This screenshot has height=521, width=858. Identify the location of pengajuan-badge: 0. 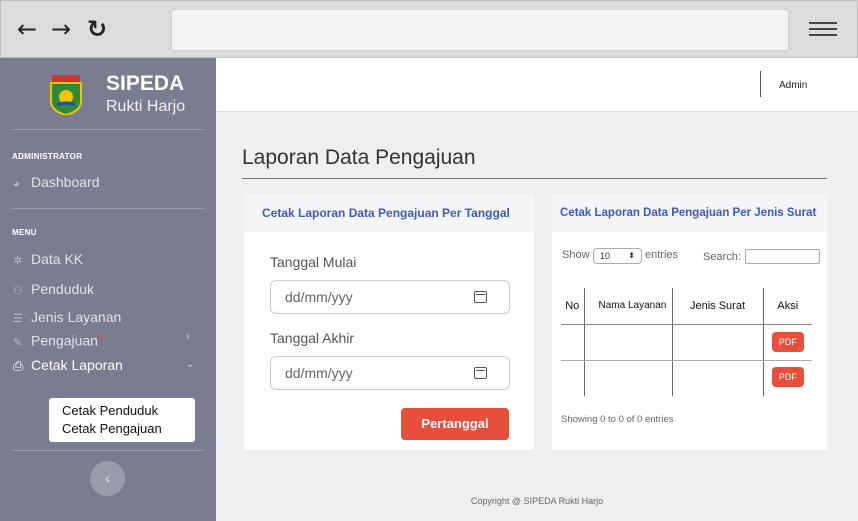
(100, 337).